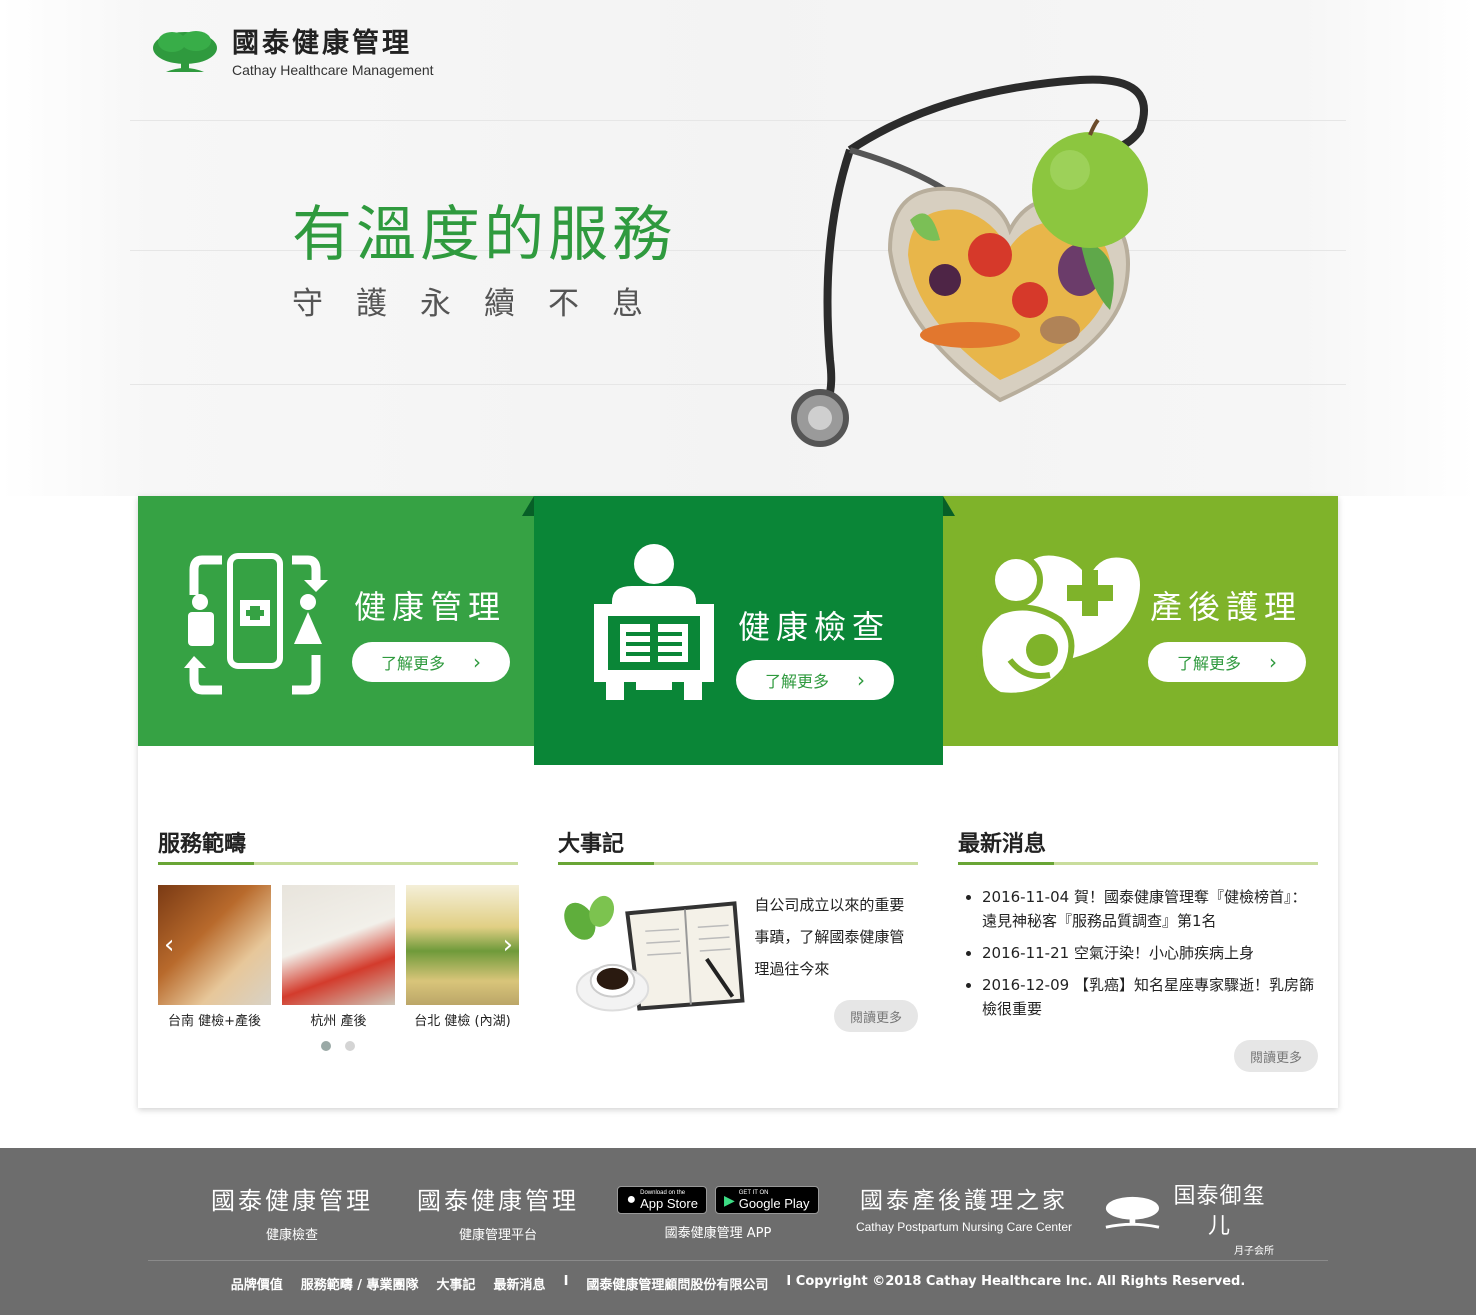  I want to click on events-section: 大事記 自公司成立以來的重要事蹟，了解國泰健康管理過往今來, so click(738, 922).